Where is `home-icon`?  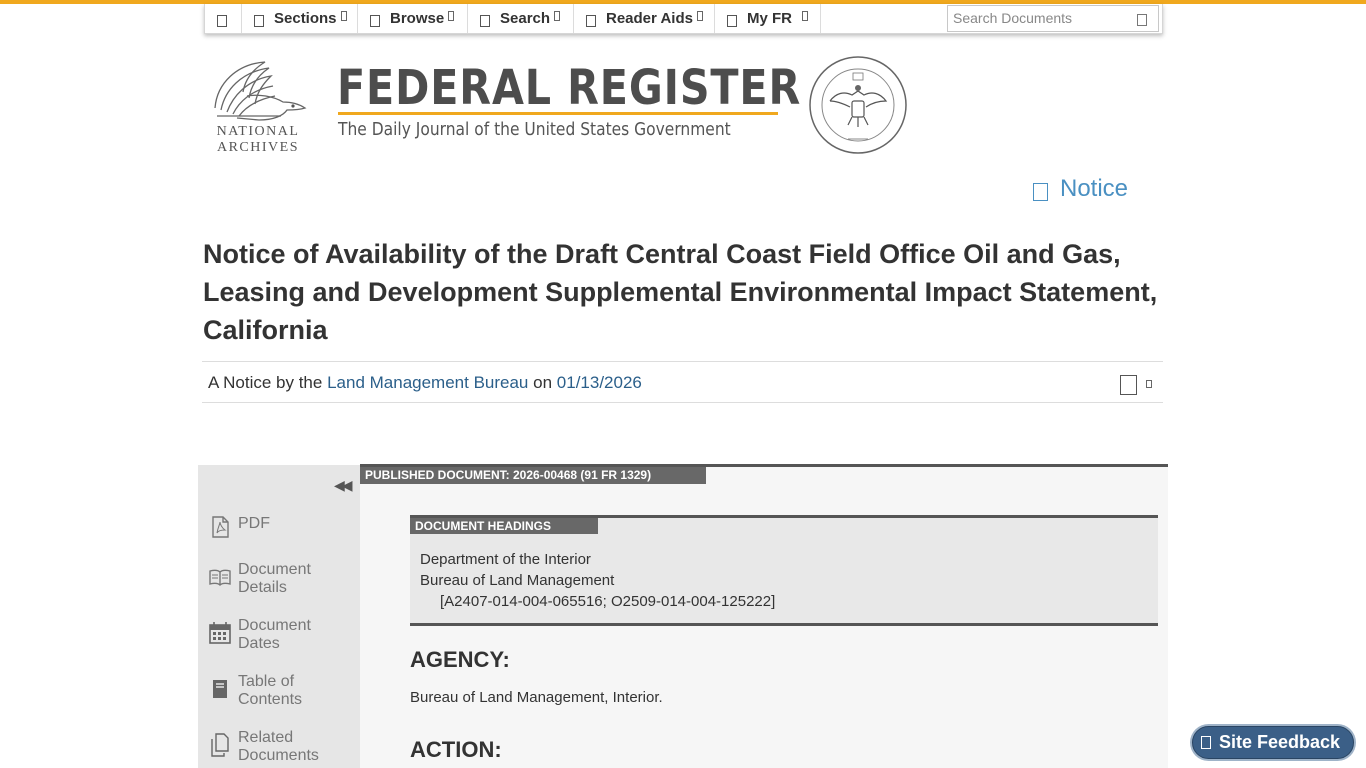
home-icon is located at coordinates (222, 20).